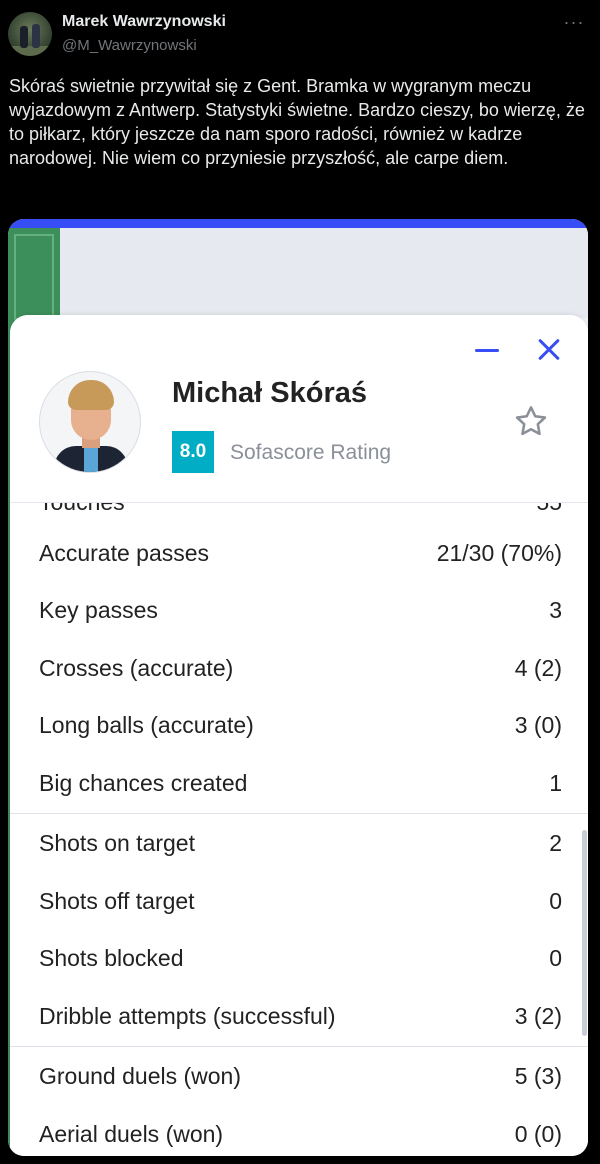 The height and width of the screenshot is (1164, 600). I want to click on player-photo, so click(90, 422).